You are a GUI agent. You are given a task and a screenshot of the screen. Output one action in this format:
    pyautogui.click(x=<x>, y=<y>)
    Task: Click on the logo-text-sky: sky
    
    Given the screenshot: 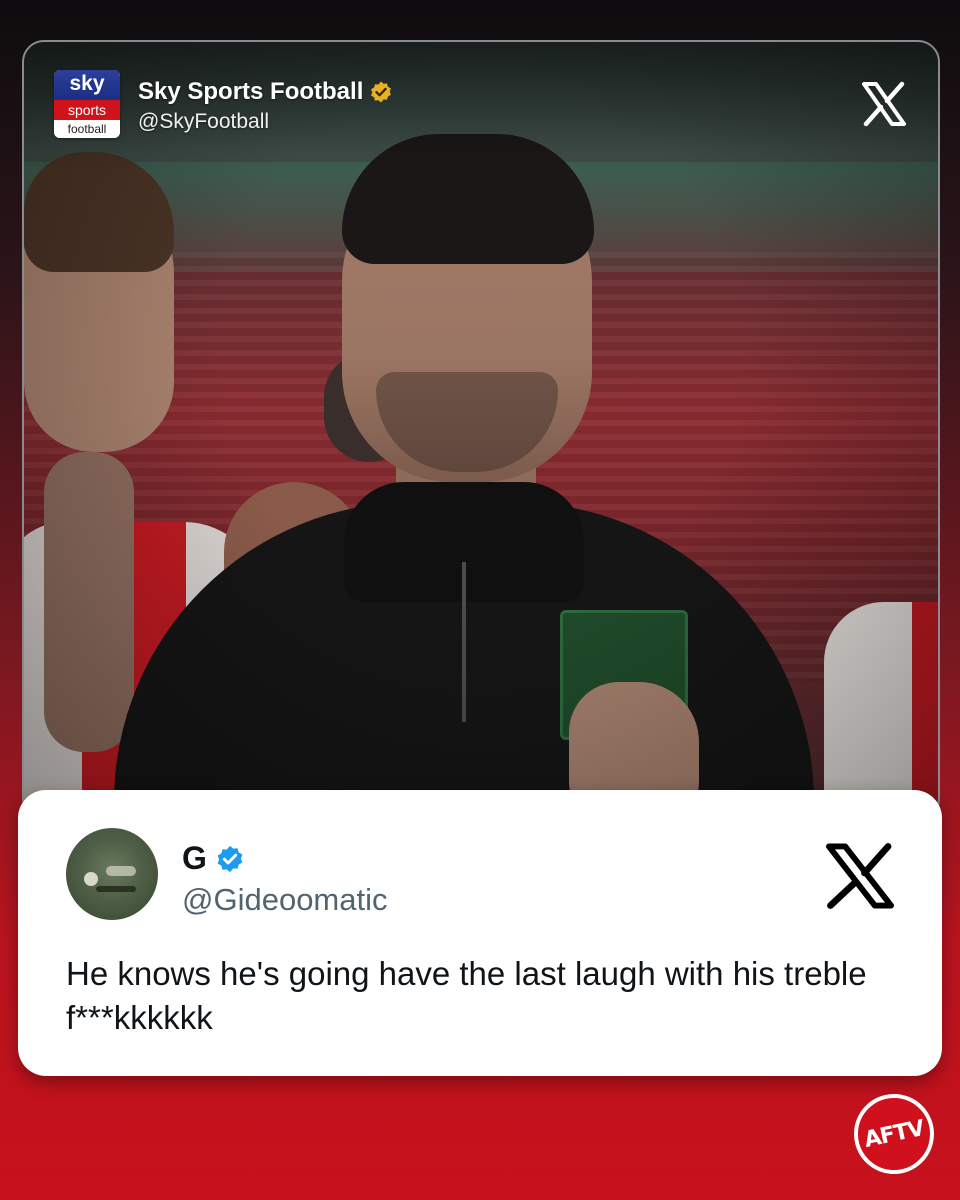 What is the action you would take?
    pyautogui.click(x=87, y=85)
    